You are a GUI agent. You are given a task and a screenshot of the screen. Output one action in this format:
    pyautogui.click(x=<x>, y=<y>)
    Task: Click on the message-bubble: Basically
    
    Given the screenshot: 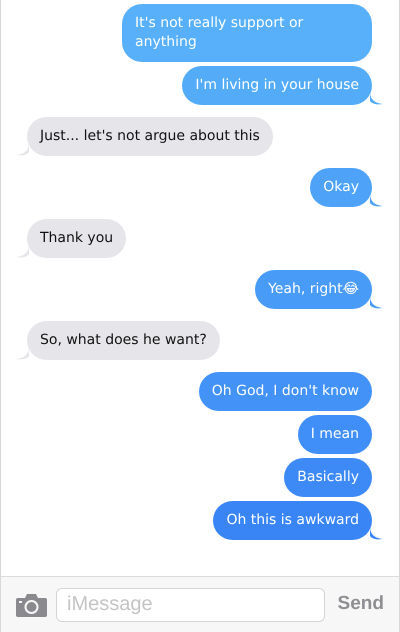 What is the action you would take?
    pyautogui.click(x=328, y=477)
    